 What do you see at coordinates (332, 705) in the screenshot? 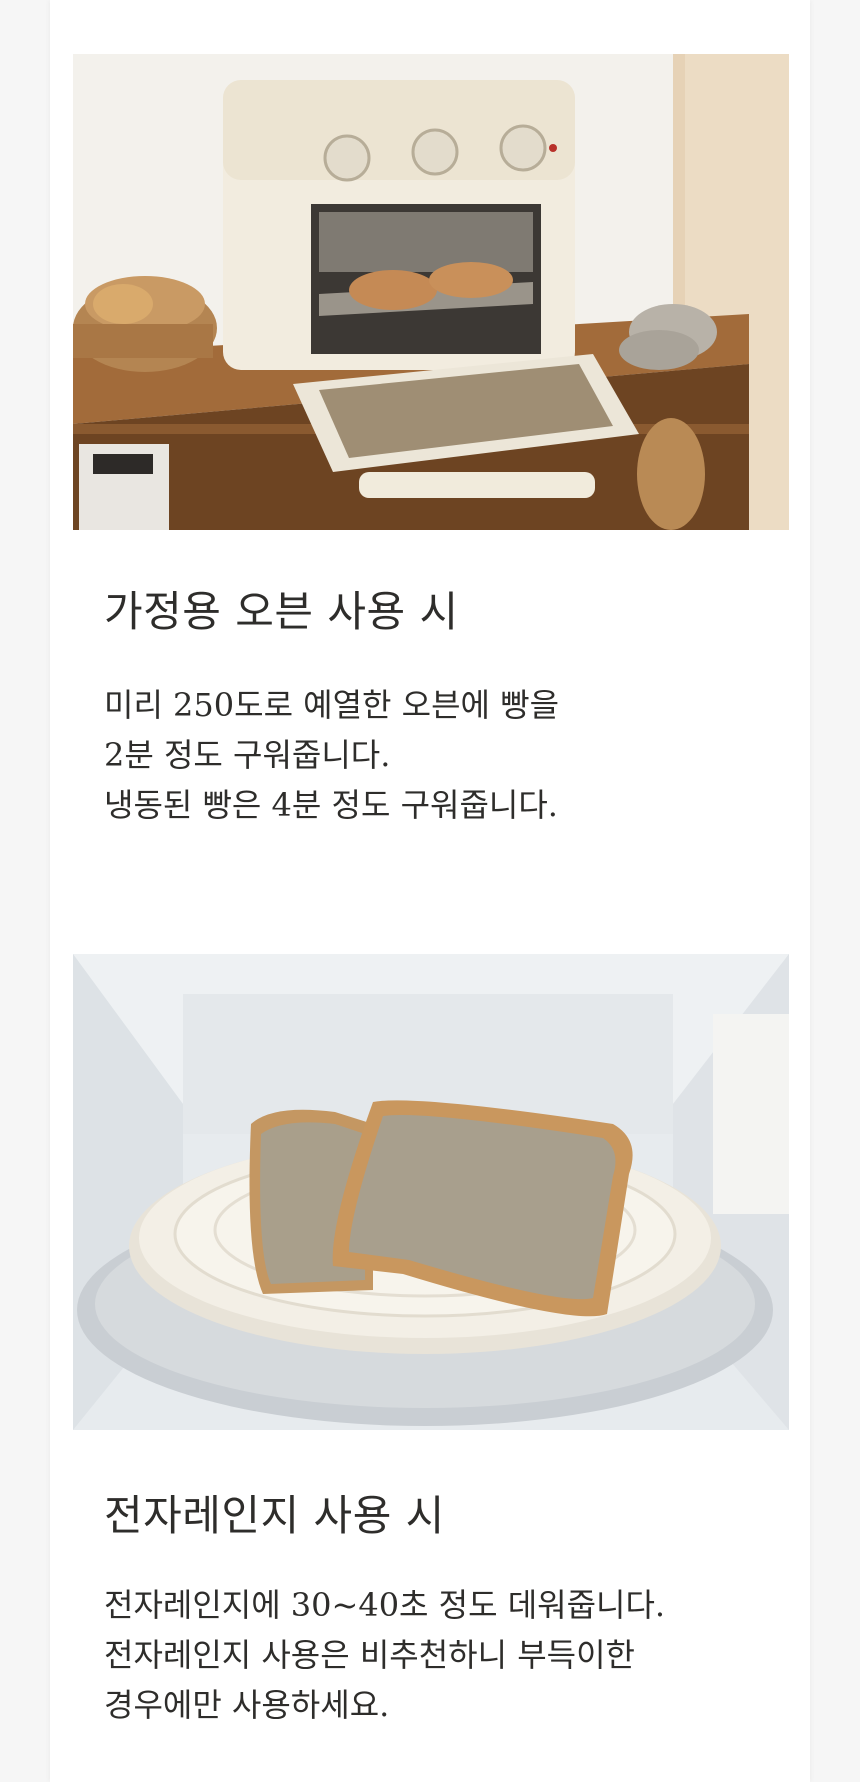
I see `oven-instruction-line: 미리 250도로 예열한 오븐에 빵을` at bounding box center [332, 705].